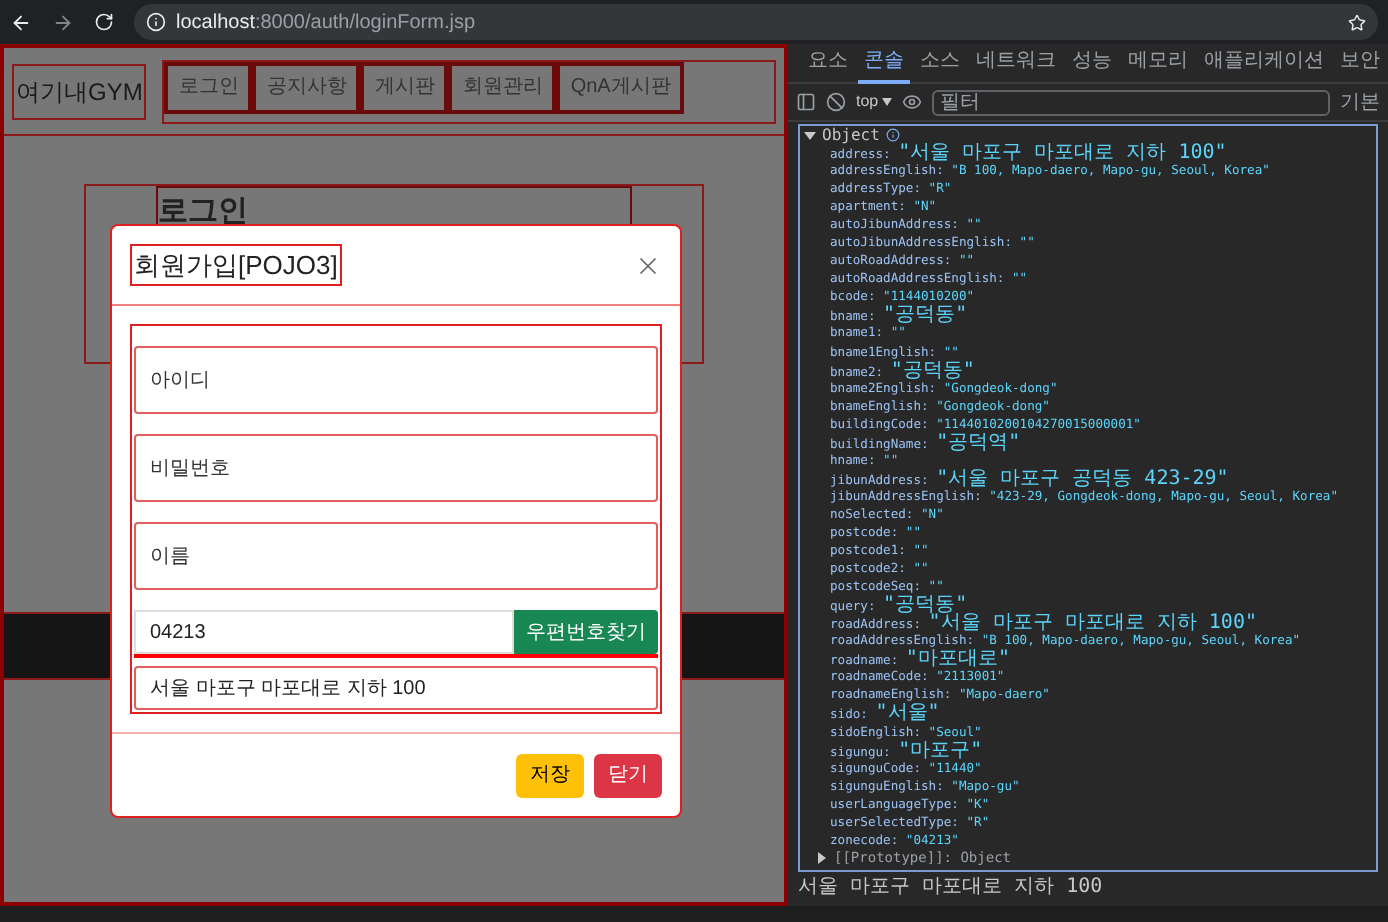  What do you see at coordinates (104, 22) in the screenshot?
I see `reload-icon` at bounding box center [104, 22].